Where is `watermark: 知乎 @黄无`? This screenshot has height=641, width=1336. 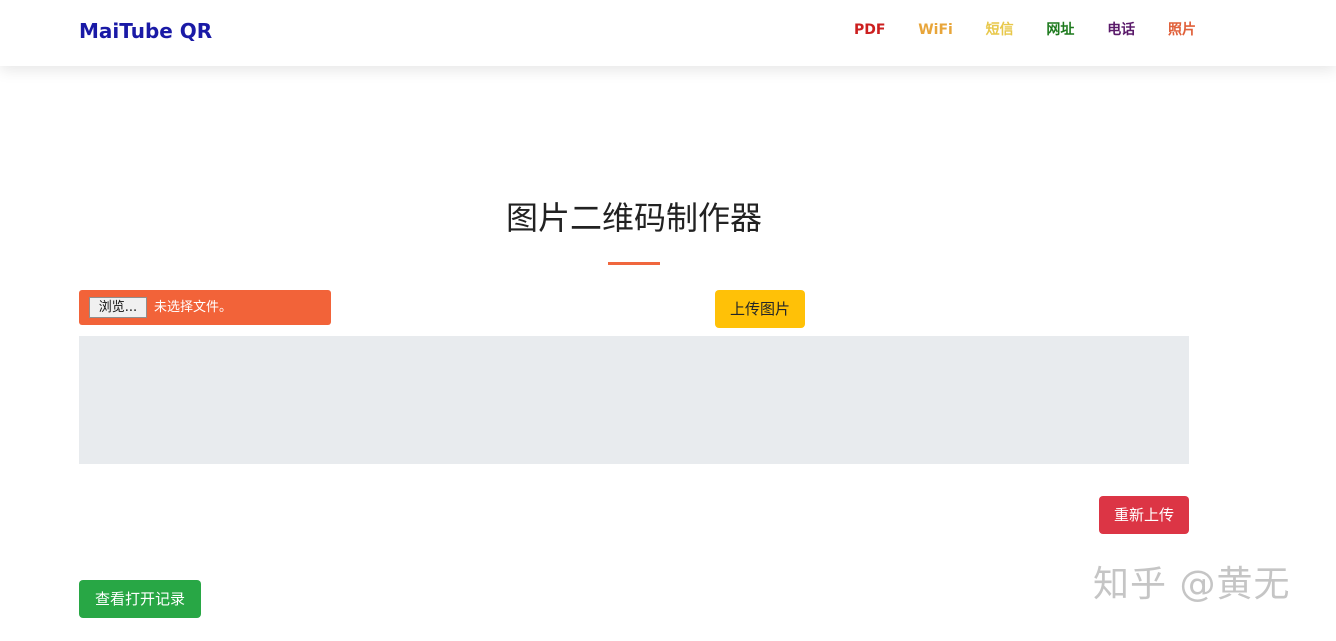
watermark: 知乎 @黄无 is located at coordinates (1192, 584).